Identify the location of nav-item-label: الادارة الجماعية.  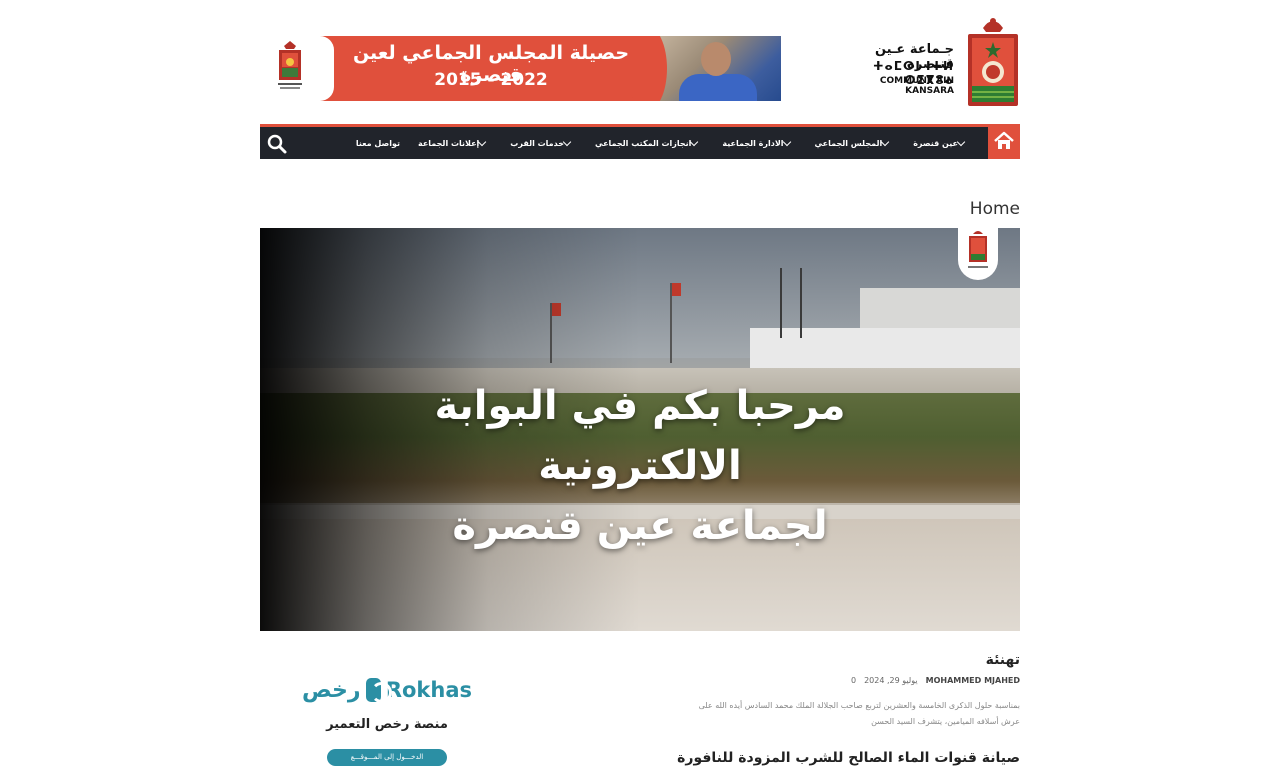
(753, 143).